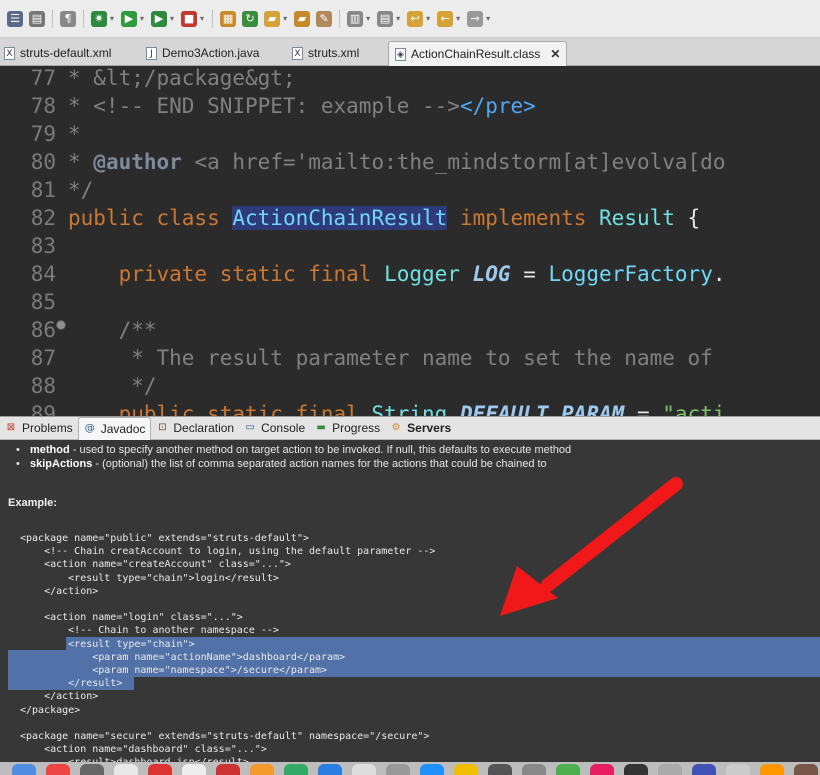 The width and height of the screenshot is (820, 775). Describe the element at coordinates (719, 274) in the screenshot. I see `code-token: .` at that location.